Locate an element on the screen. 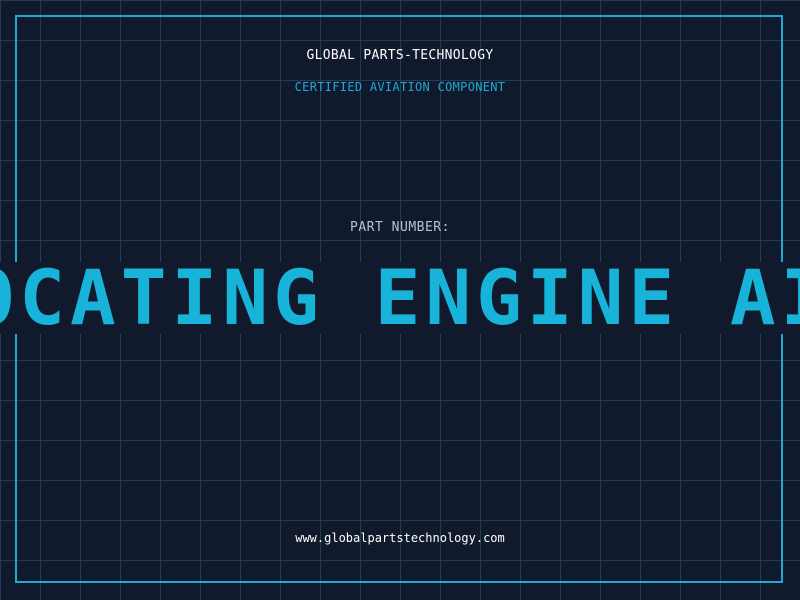 This screenshot has width=800, height=600. part-number-value: RECIPROCATING ENGINE AIRCRAFT is located at coordinates (400, 298).